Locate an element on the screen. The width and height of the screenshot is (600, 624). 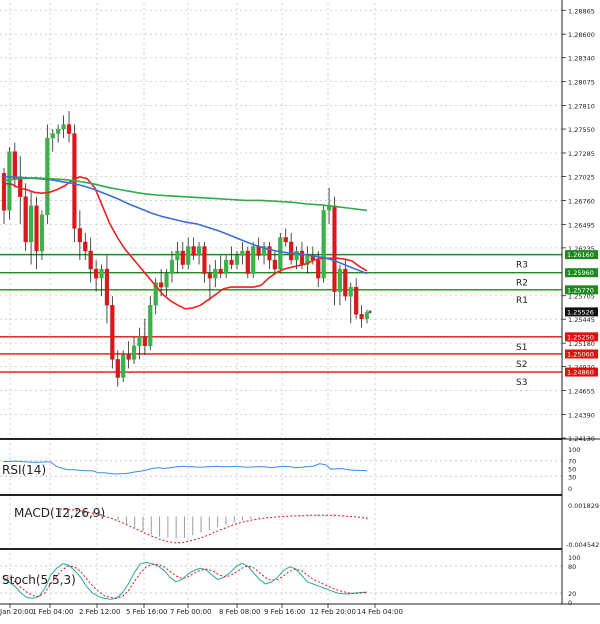
price-tick-label: 1.25445 is located at coordinates (581, 320).